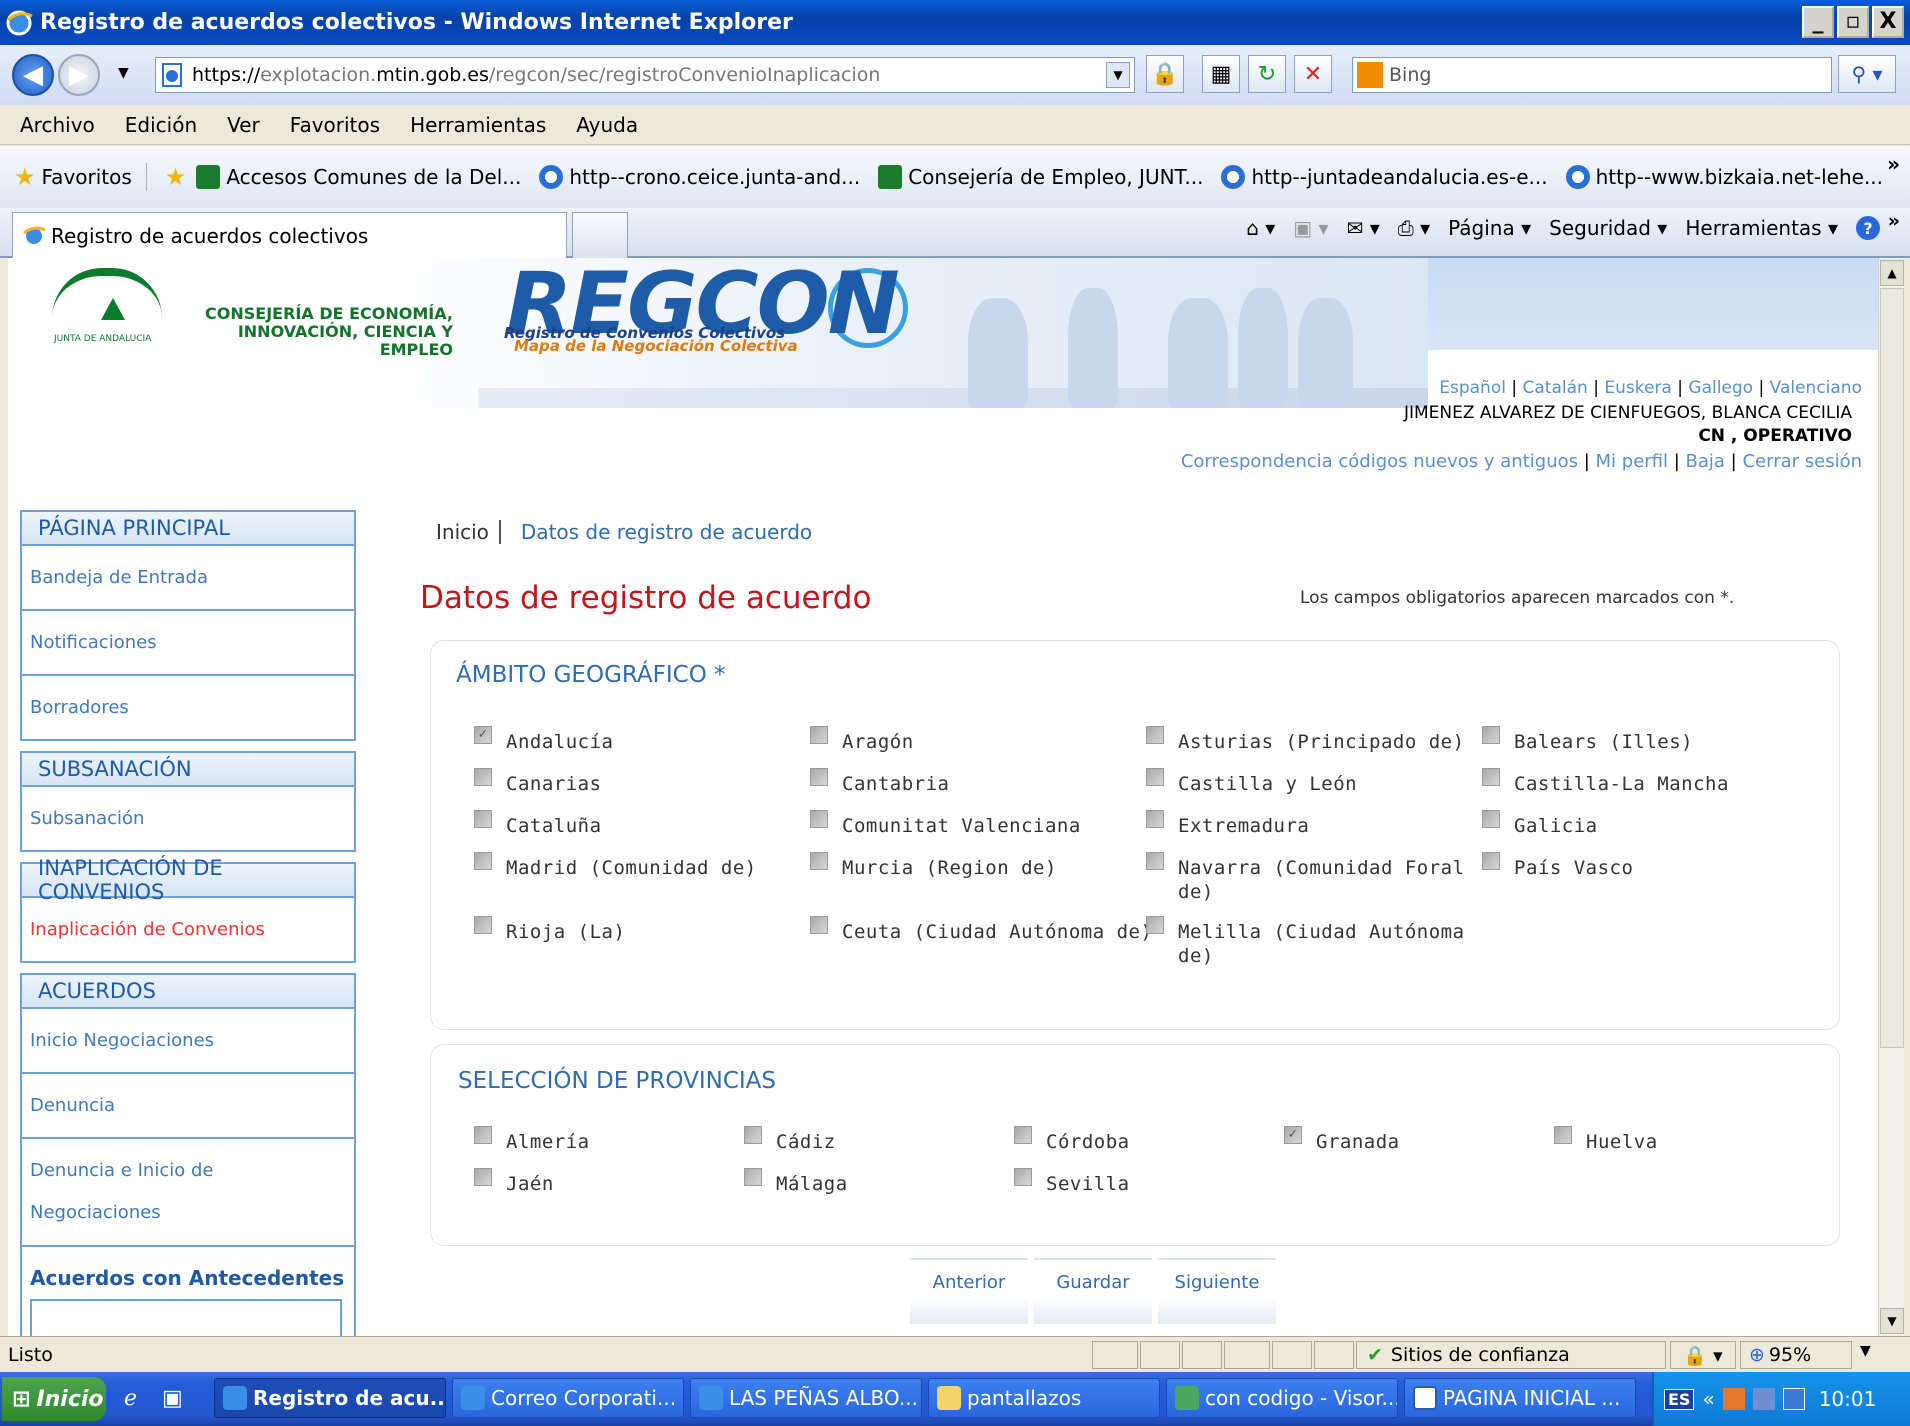  Describe the element at coordinates (1540, 824) in the screenshot. I see `region-checkbox: Galicia` at that location.